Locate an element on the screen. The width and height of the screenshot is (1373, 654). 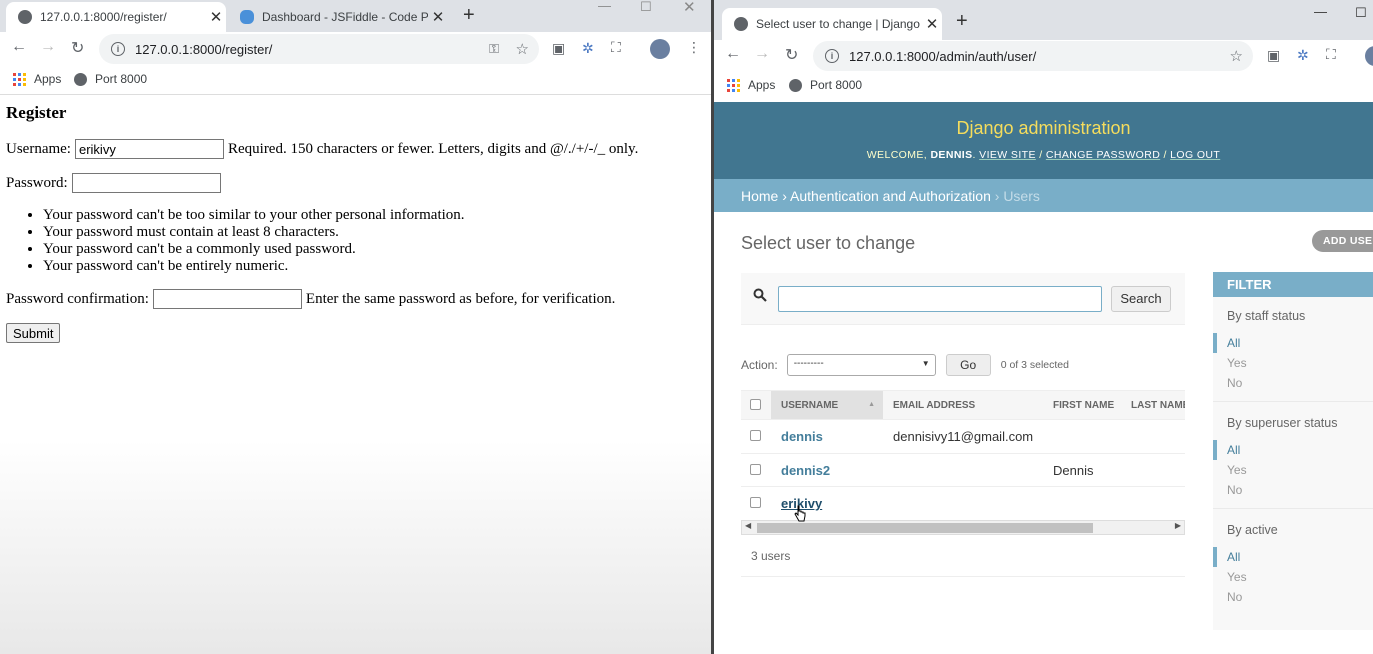
sort-ascending-icon: ▲ is located at coordinates (871, 404).